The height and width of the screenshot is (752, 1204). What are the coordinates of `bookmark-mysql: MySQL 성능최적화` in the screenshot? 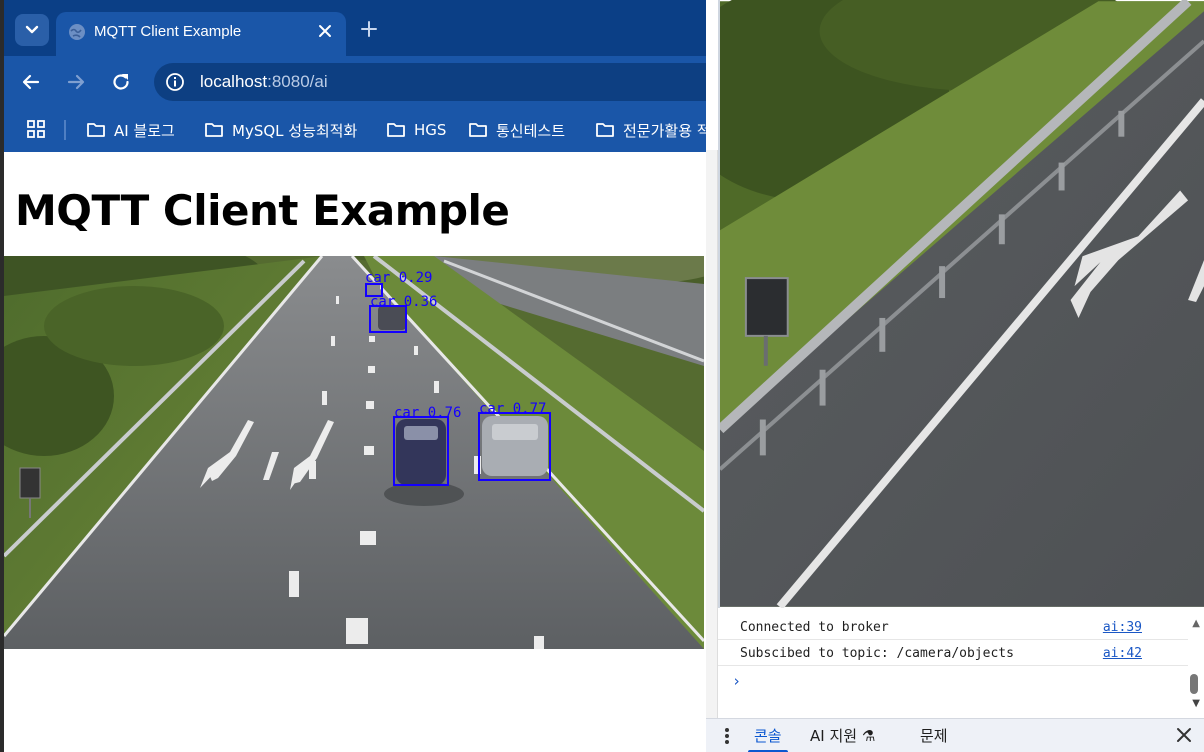 It's located at (280, 130).